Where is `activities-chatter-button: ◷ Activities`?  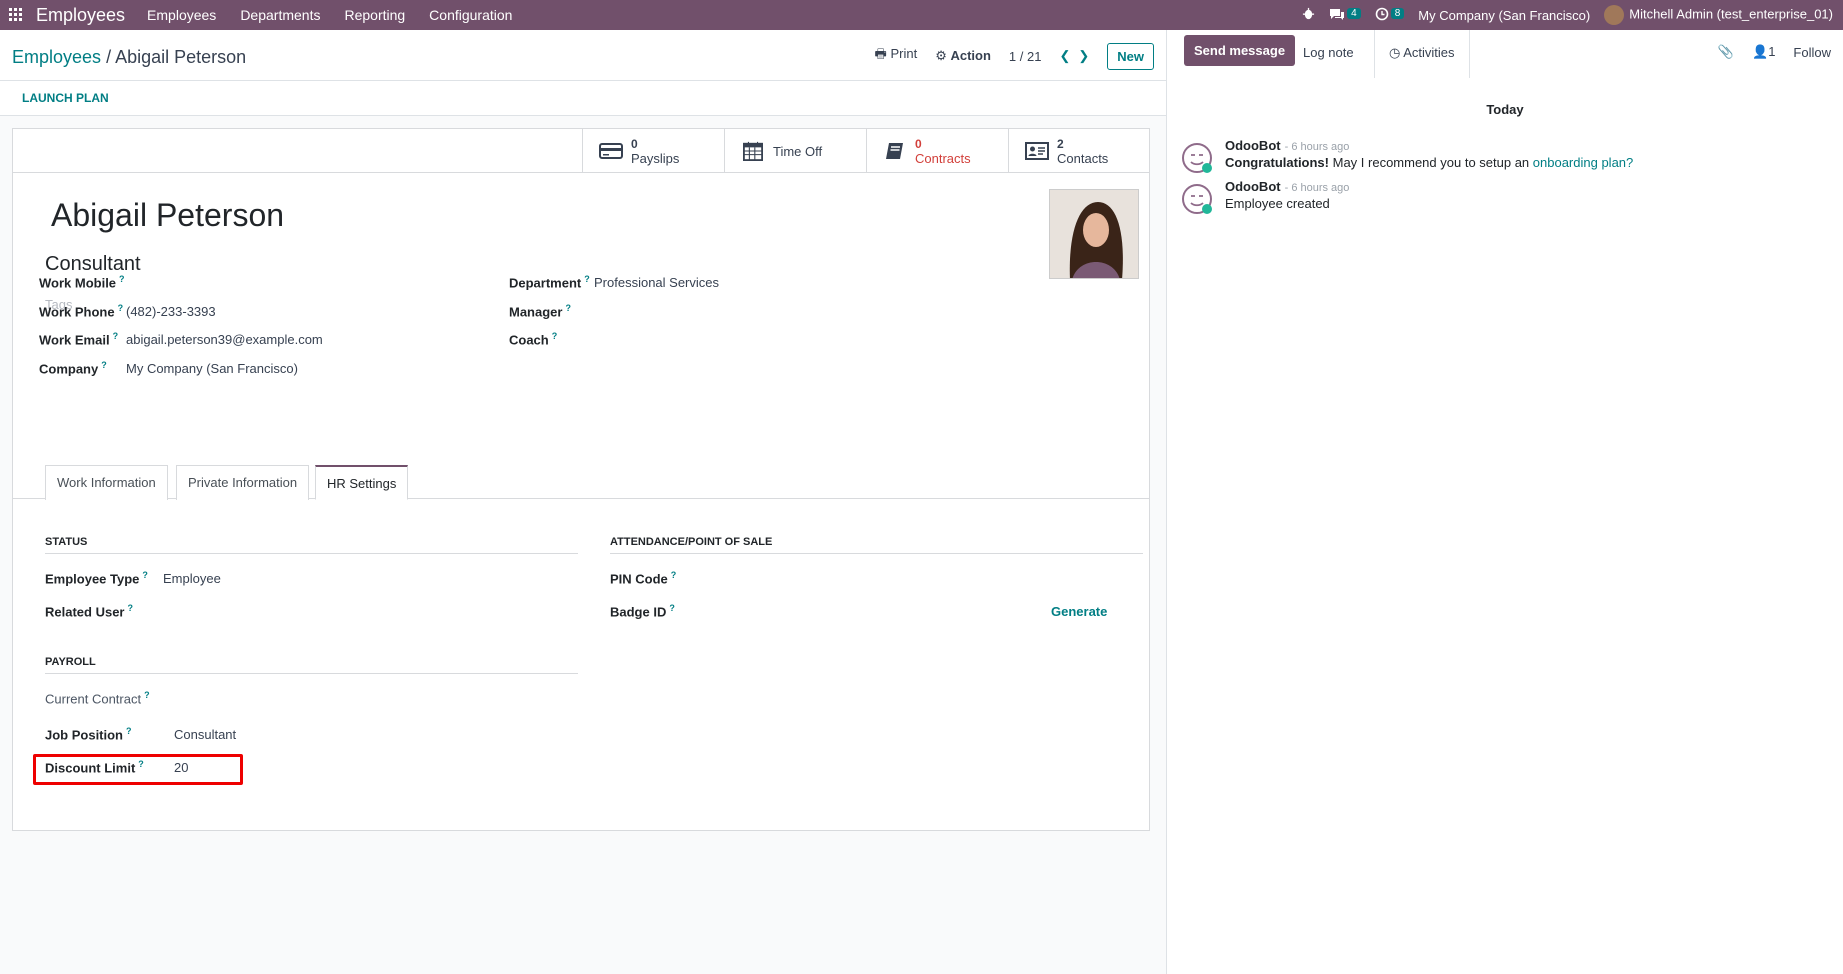 activities-chatter-button: ◷ Activities is located at coordinates (1422, 54).